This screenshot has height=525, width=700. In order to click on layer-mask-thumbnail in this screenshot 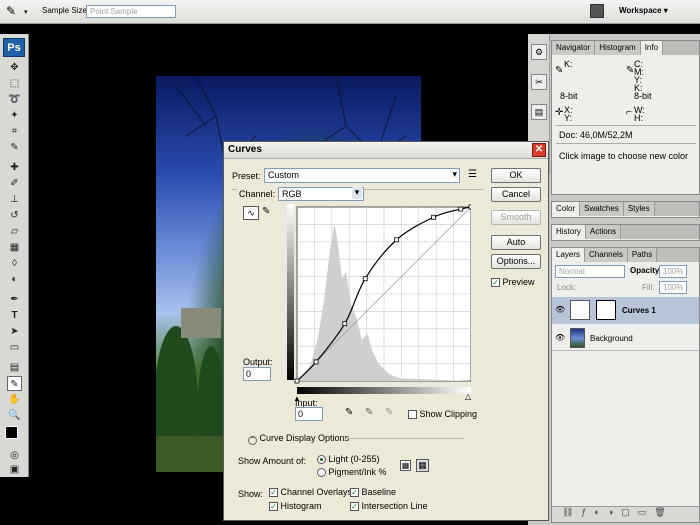, I will do `click(606, 310)`.